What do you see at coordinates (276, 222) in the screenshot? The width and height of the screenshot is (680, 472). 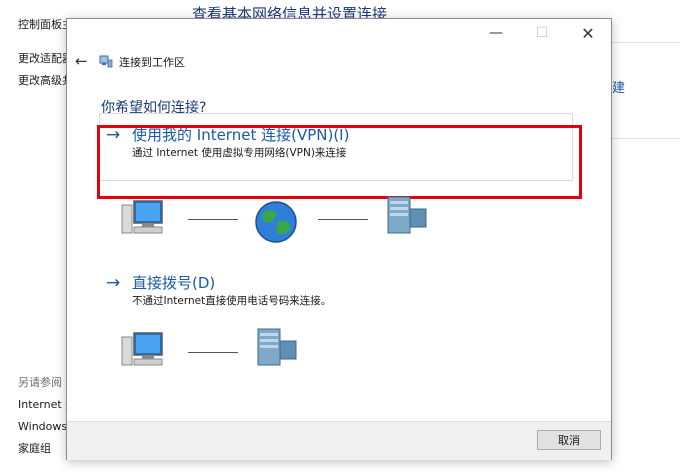 I see `internet-globe-icon` at bounding box center [276, 222].